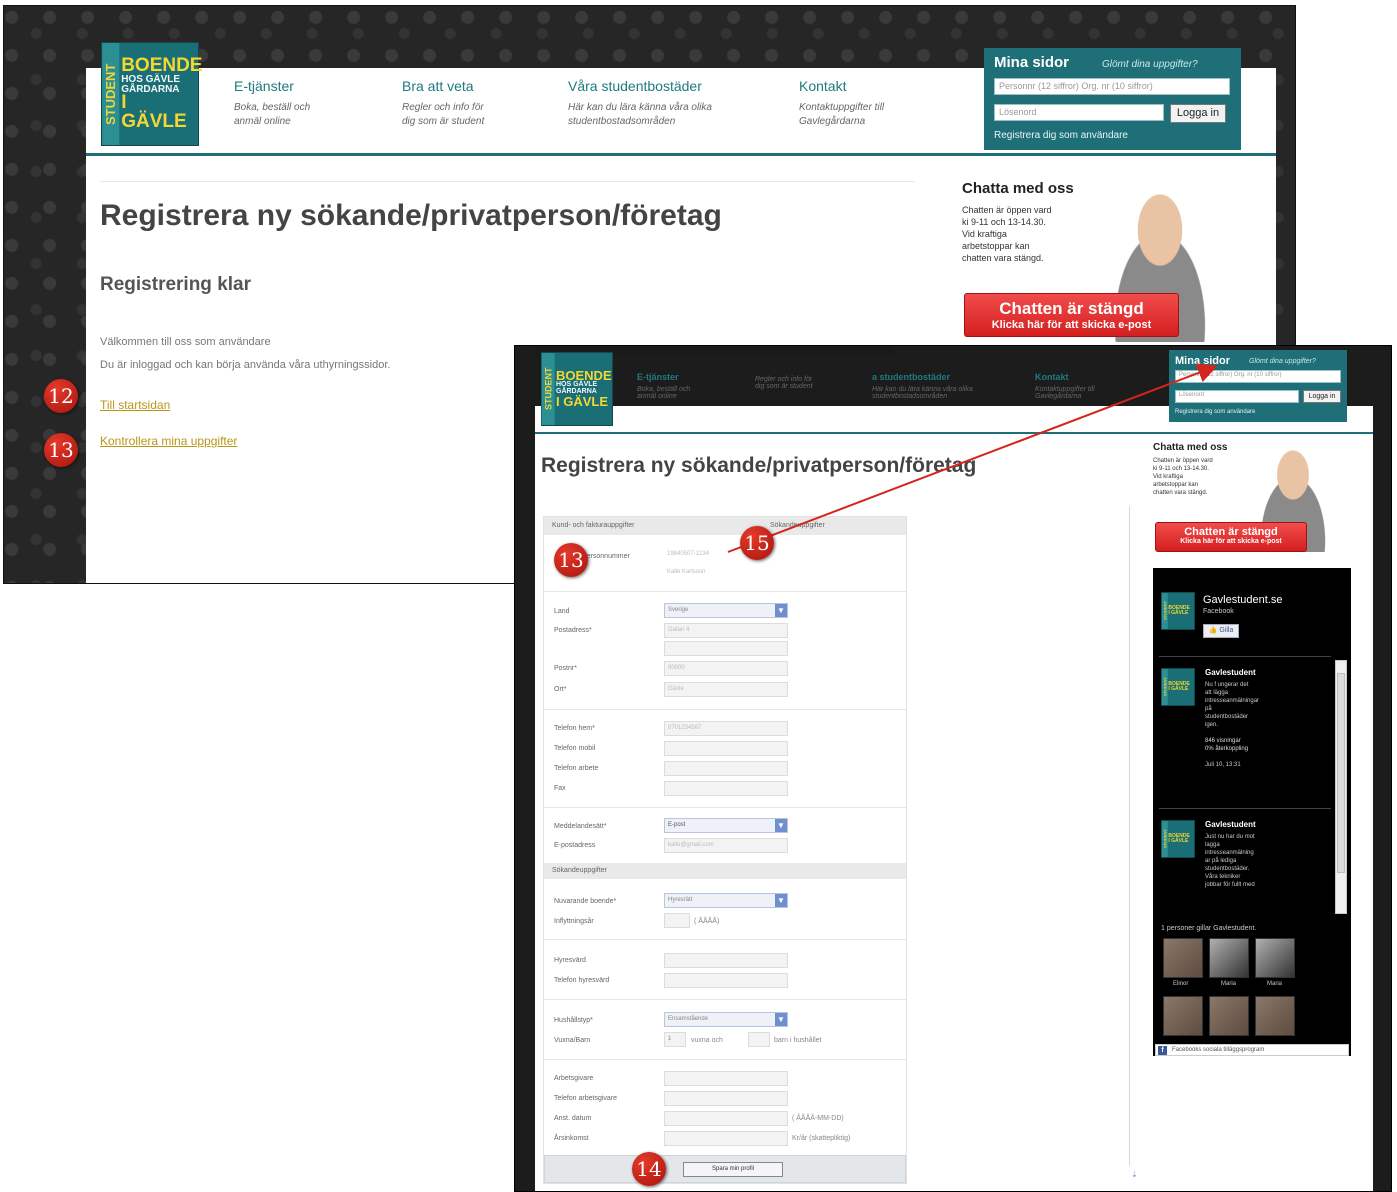 The image size is (1397, 1192). Describe the element at coordinates (649, 1169) in the screenshot. I see `step-badge: 14` at that location.